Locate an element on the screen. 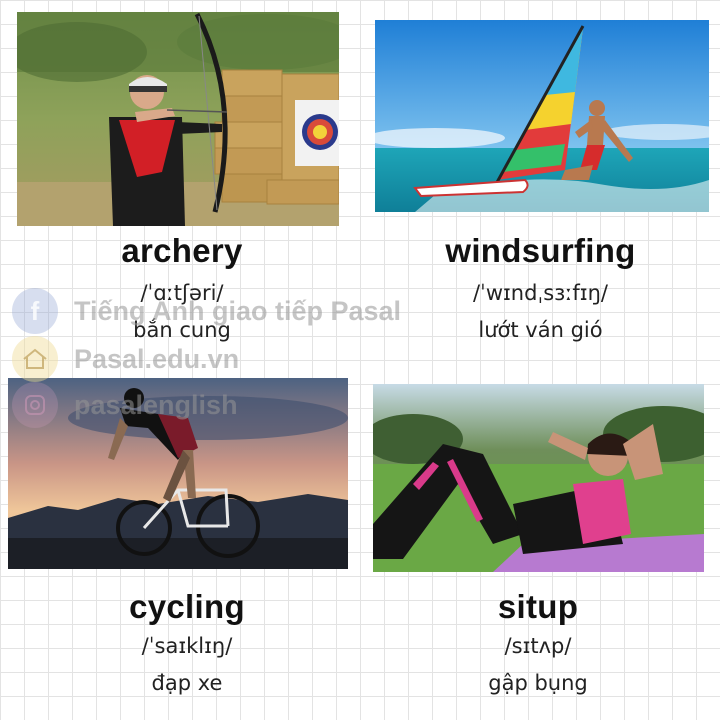 The height and width of the screenshot is (720, 720). card-word-cycling: cycling is located at coordinates (187, 606).